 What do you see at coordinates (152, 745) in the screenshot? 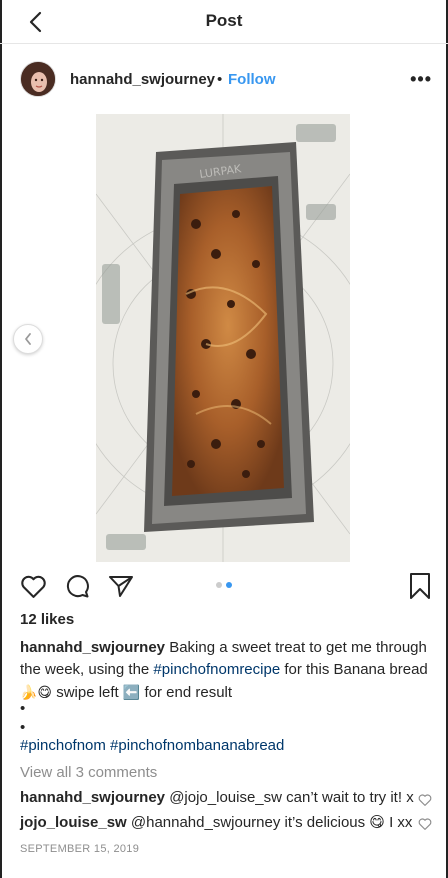
I see `caption-hashtags: #pinchofnom #pinchofnombananabread` at bounding box center [152, 745].